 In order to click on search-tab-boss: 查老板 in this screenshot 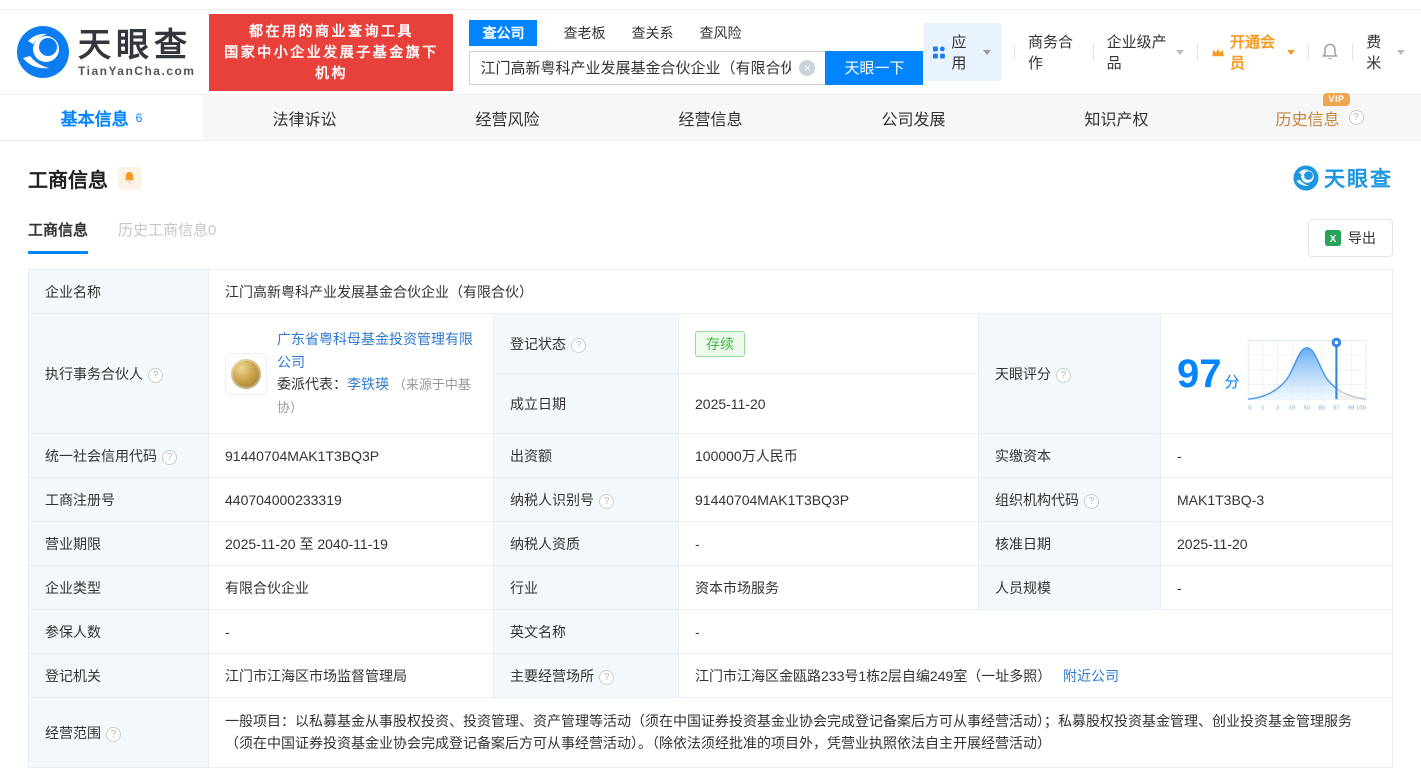, I will do `click(584, 33)`.